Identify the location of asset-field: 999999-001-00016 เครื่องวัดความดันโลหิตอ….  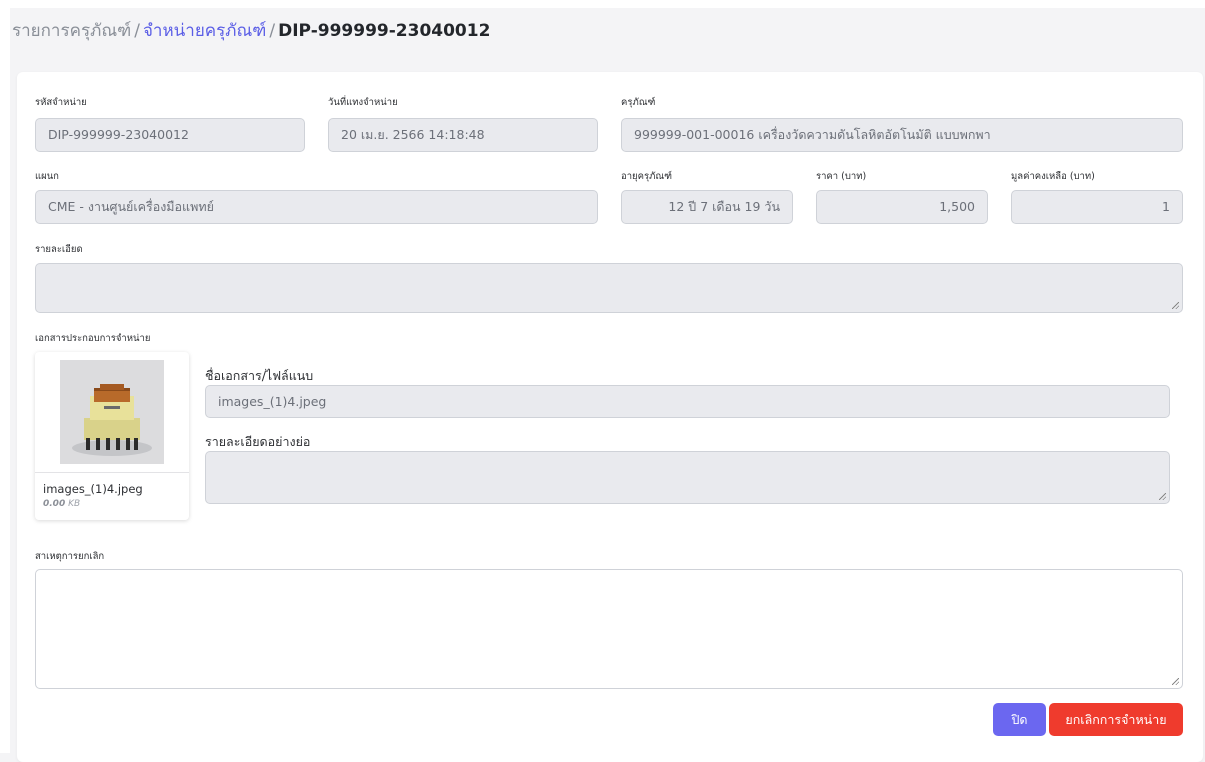
(902, 135).